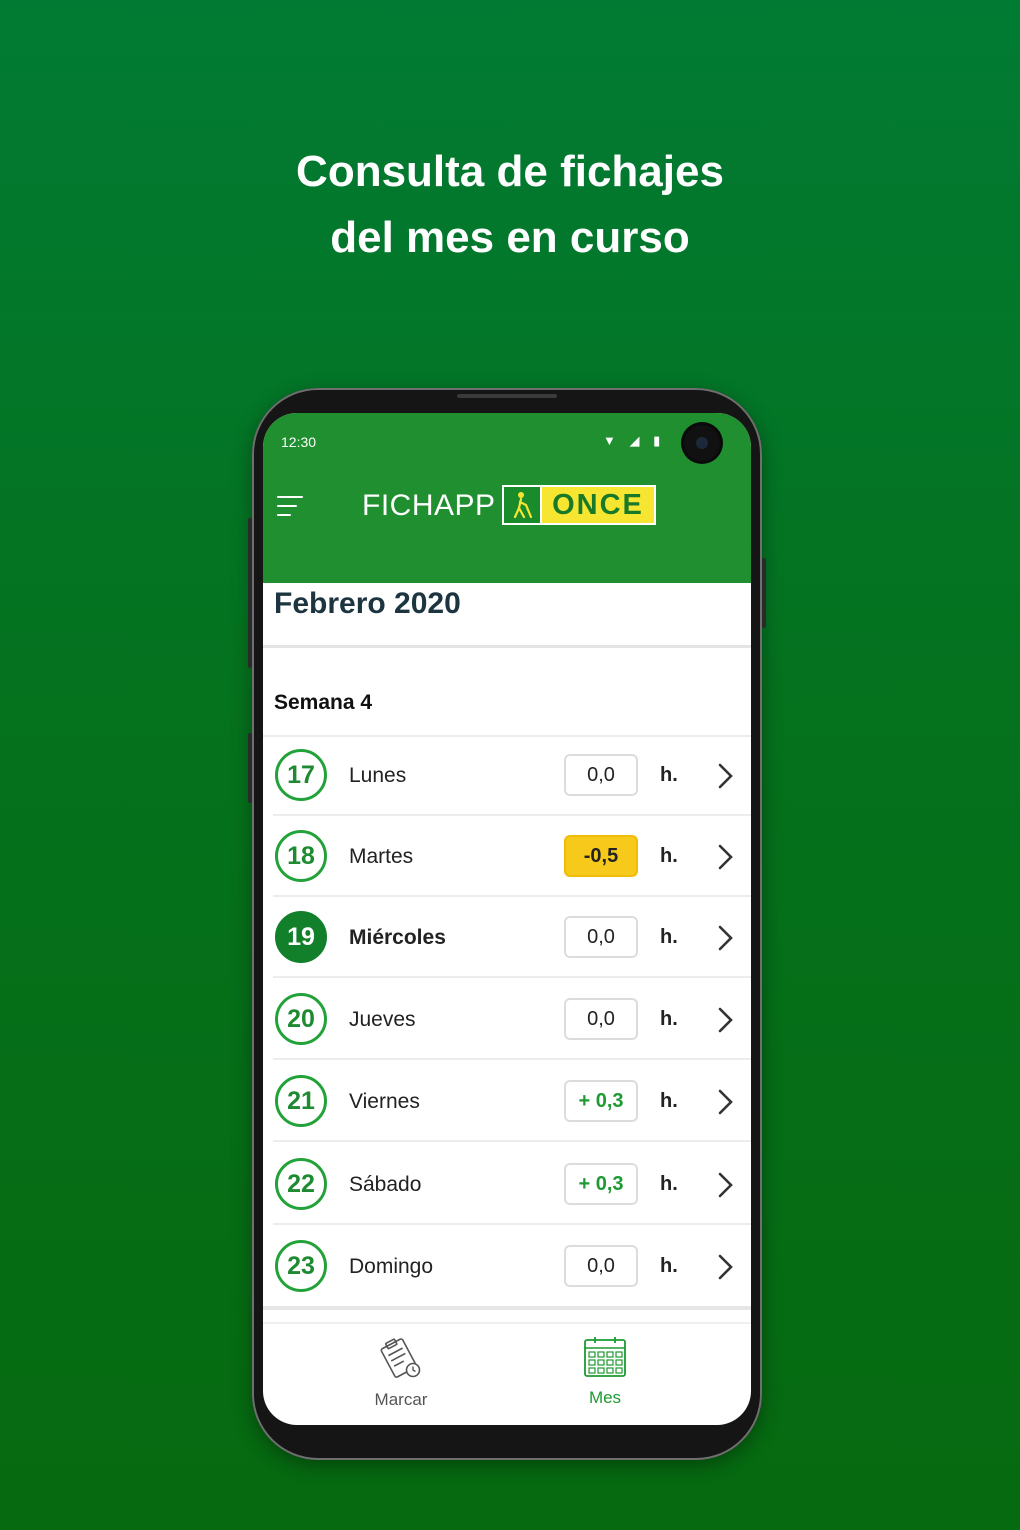  I want to click on signal-icon: ◢, so click(634, 440).